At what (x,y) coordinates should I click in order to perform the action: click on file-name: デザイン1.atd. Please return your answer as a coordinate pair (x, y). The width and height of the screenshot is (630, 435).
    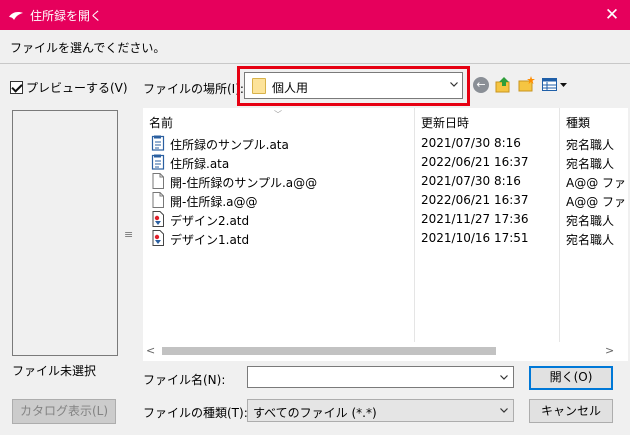
    Looking at the image, I should click on (210, 240).